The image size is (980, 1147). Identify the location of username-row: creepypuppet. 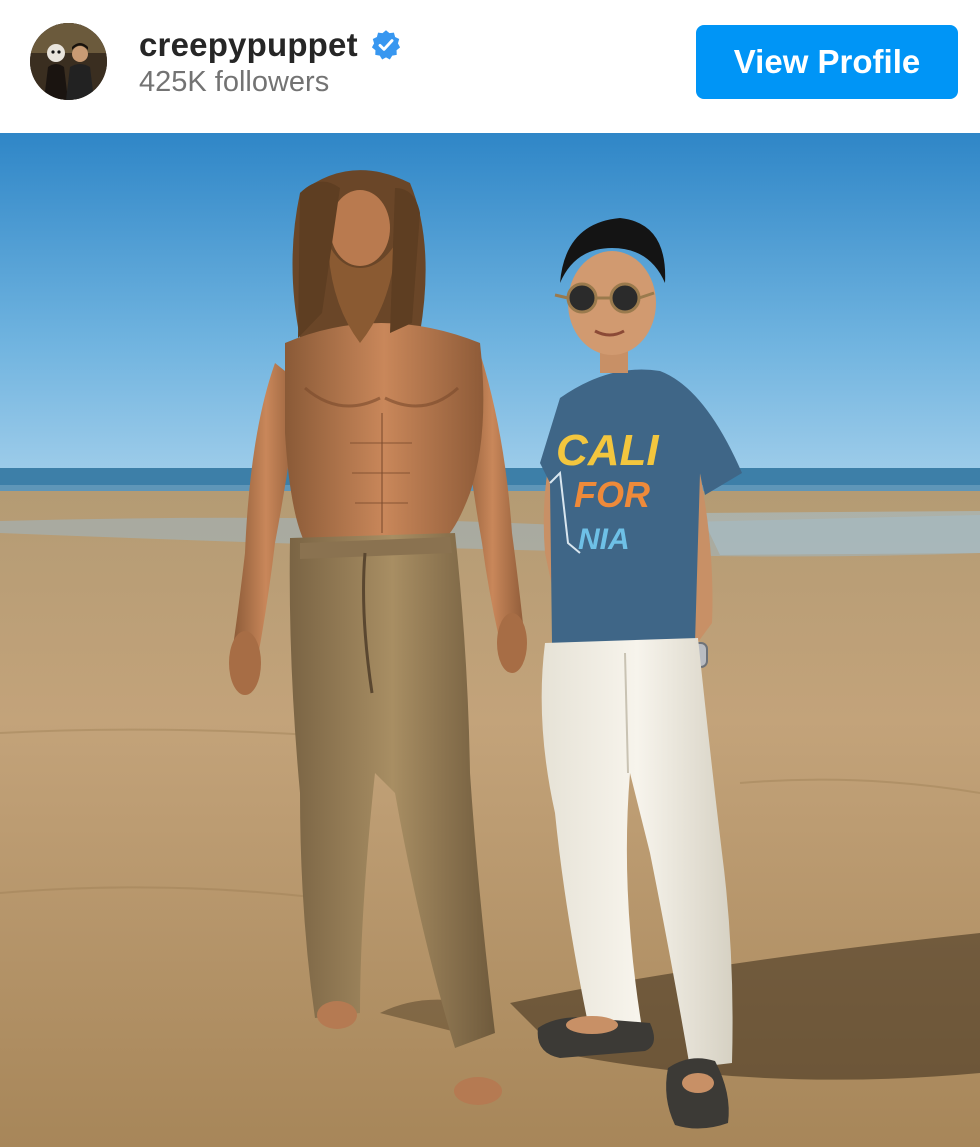
(270, 45).